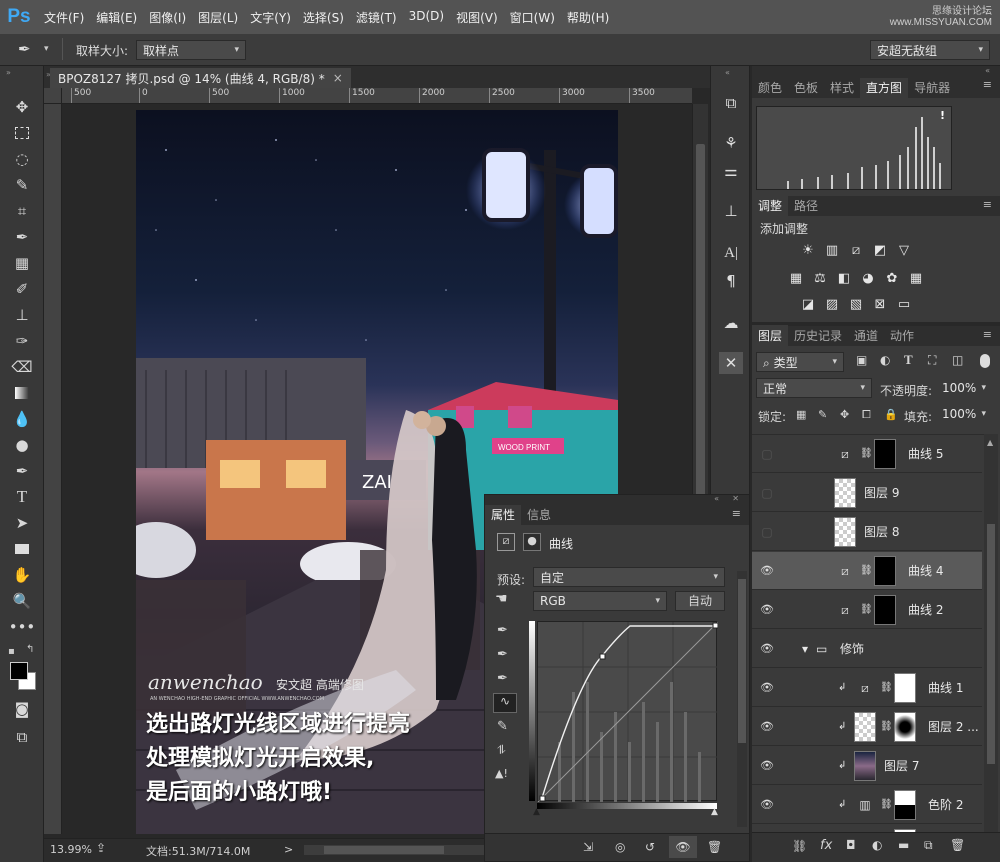 The height and width of the screenshot is (862, 1000). What do you see at coordinates (218, 17) in the screenshot?
I see `menu-item: 图层(L)` at bounding box center [218, 17].